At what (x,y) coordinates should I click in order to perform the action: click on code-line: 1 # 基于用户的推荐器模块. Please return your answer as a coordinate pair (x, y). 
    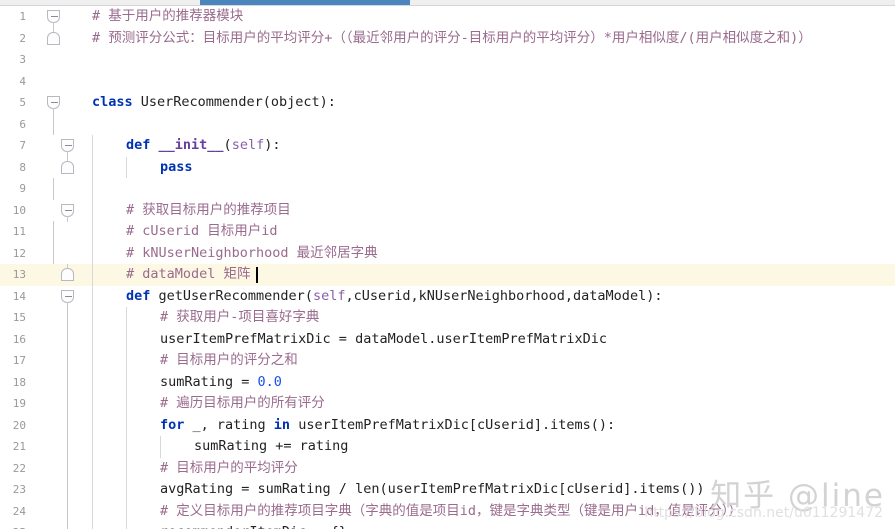
    Looking at the image, I should click on (447, 17).